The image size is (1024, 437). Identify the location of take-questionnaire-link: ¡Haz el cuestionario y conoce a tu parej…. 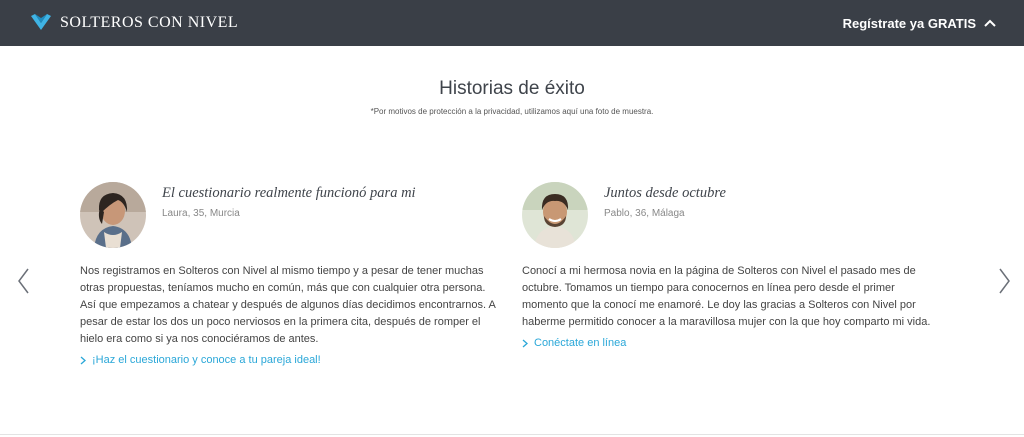
(200, 360).